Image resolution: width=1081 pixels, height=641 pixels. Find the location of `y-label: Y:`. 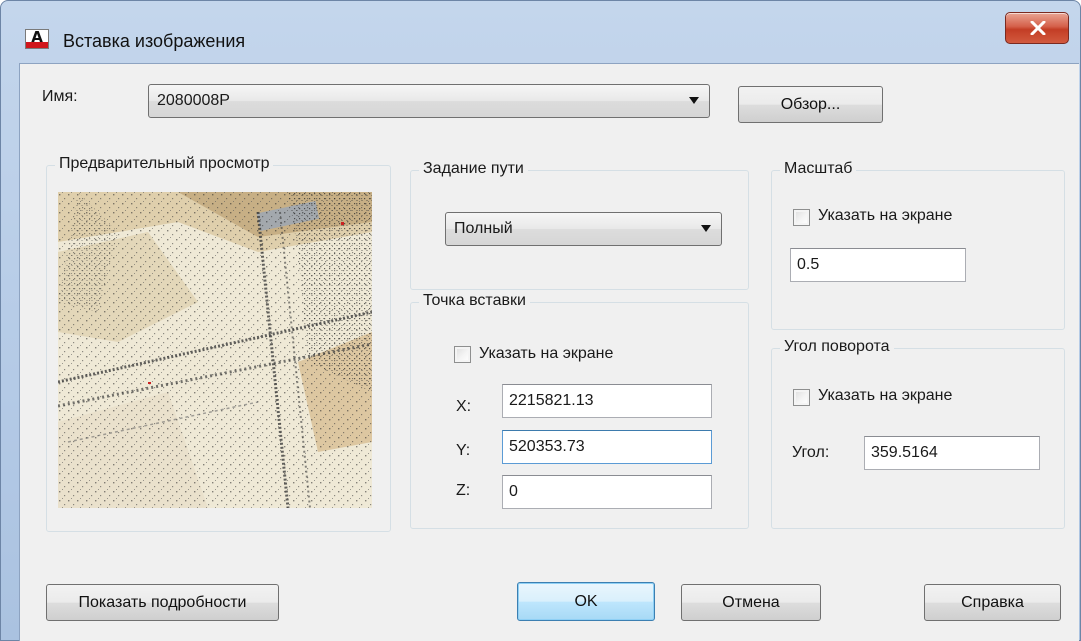

y-label: Y: is located at coordinates (463, 450).